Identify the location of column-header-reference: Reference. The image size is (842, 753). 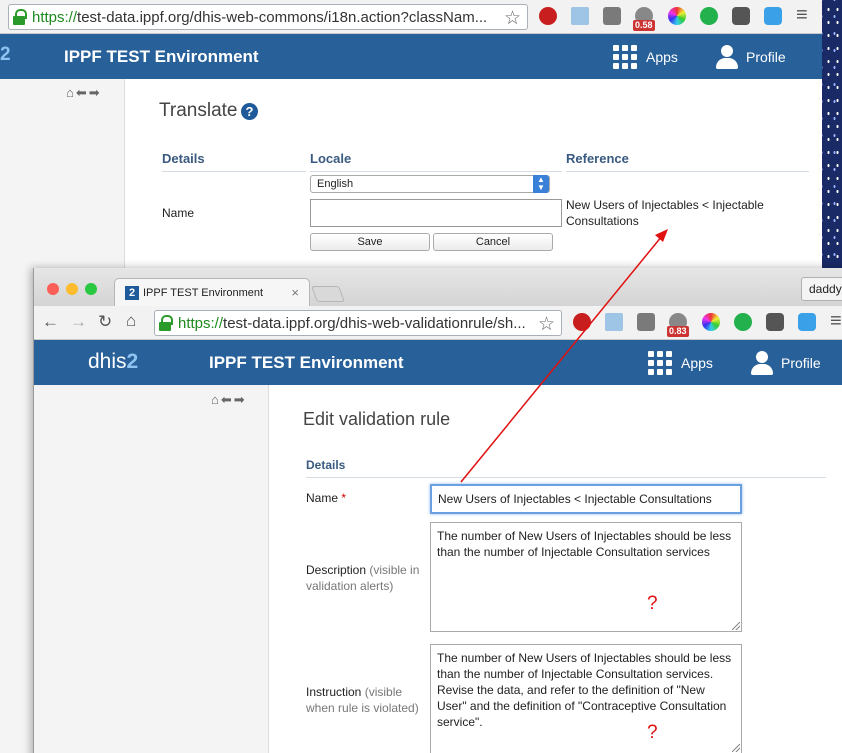
(597, 158).